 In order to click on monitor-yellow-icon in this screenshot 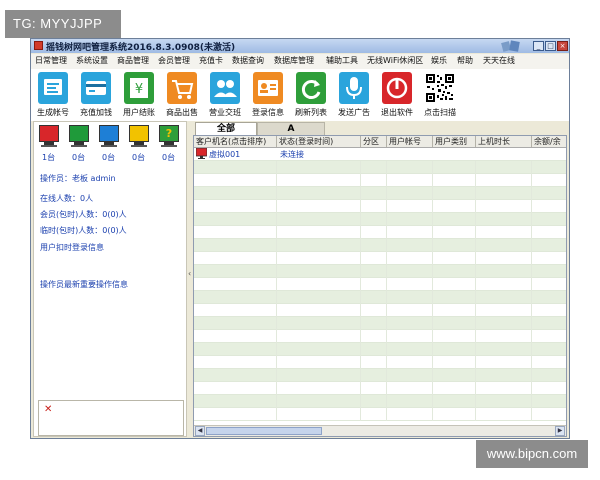, I will do `click(139, 138)`.